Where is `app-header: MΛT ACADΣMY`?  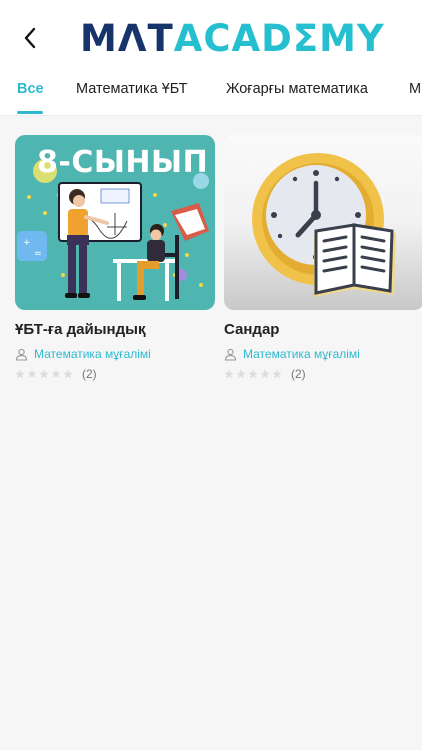
app-header: MΛT ACADΣMY is located at coordinates (211, 37).